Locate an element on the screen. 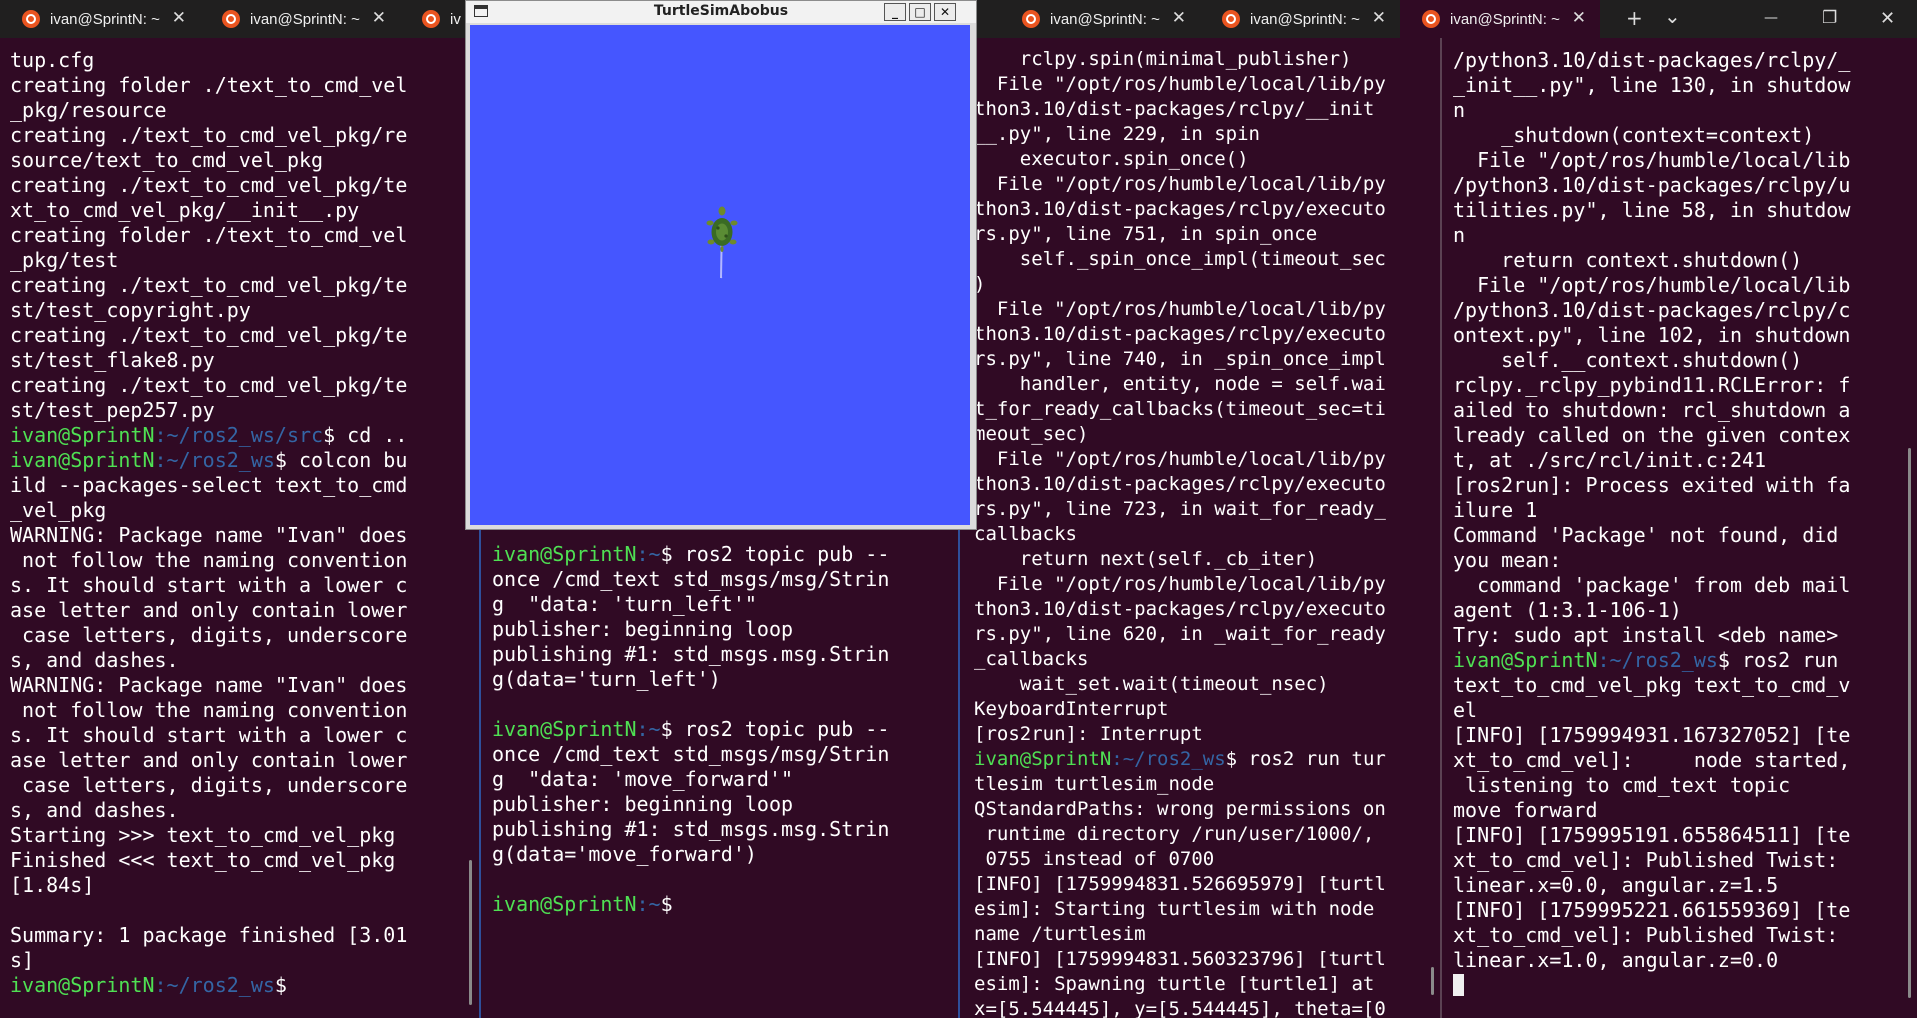 The image size is (1917, 1018). line-text: runtime directory /run/user/1000/, is located at coordinates (1174, 834).